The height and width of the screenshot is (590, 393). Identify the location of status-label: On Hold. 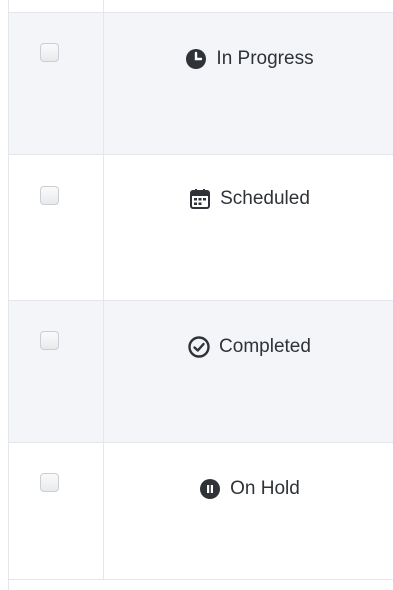
(265, 488).